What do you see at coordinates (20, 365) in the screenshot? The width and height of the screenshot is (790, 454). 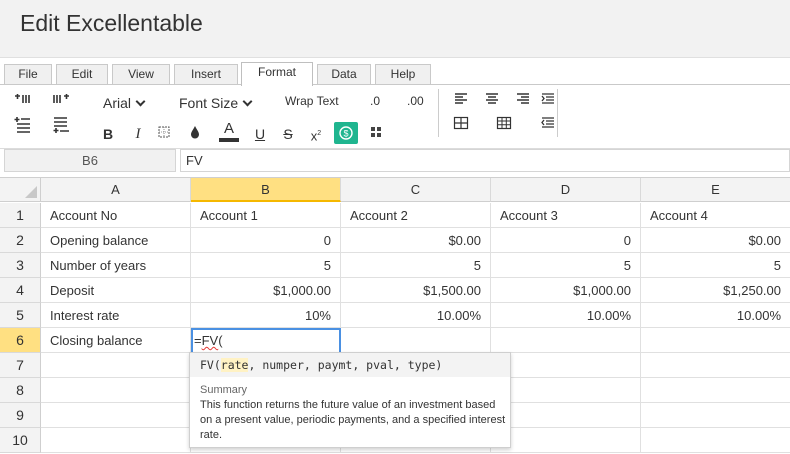 I see `row-header: 7` at bounding box center [20, 365].